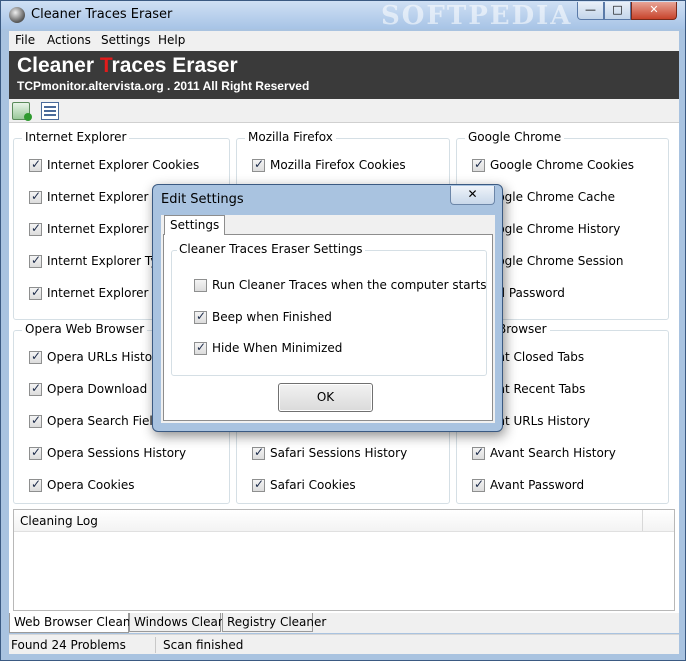 The image size is (686, 661). What do you see at coordinates (325, 397) in the screenshot?
I see `ok-button: OK` at bounding box center [325, 397].